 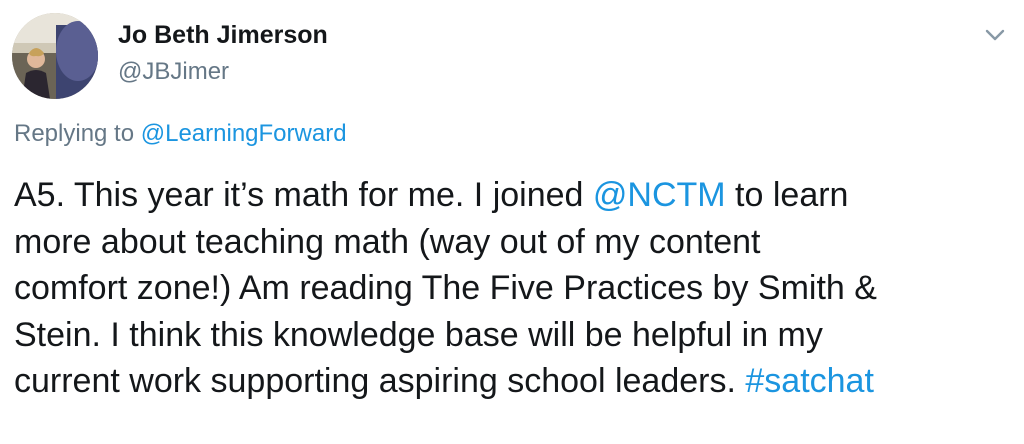 I want to click on replying-to: Replying to @LearningForward, so click(x=180, y=134).